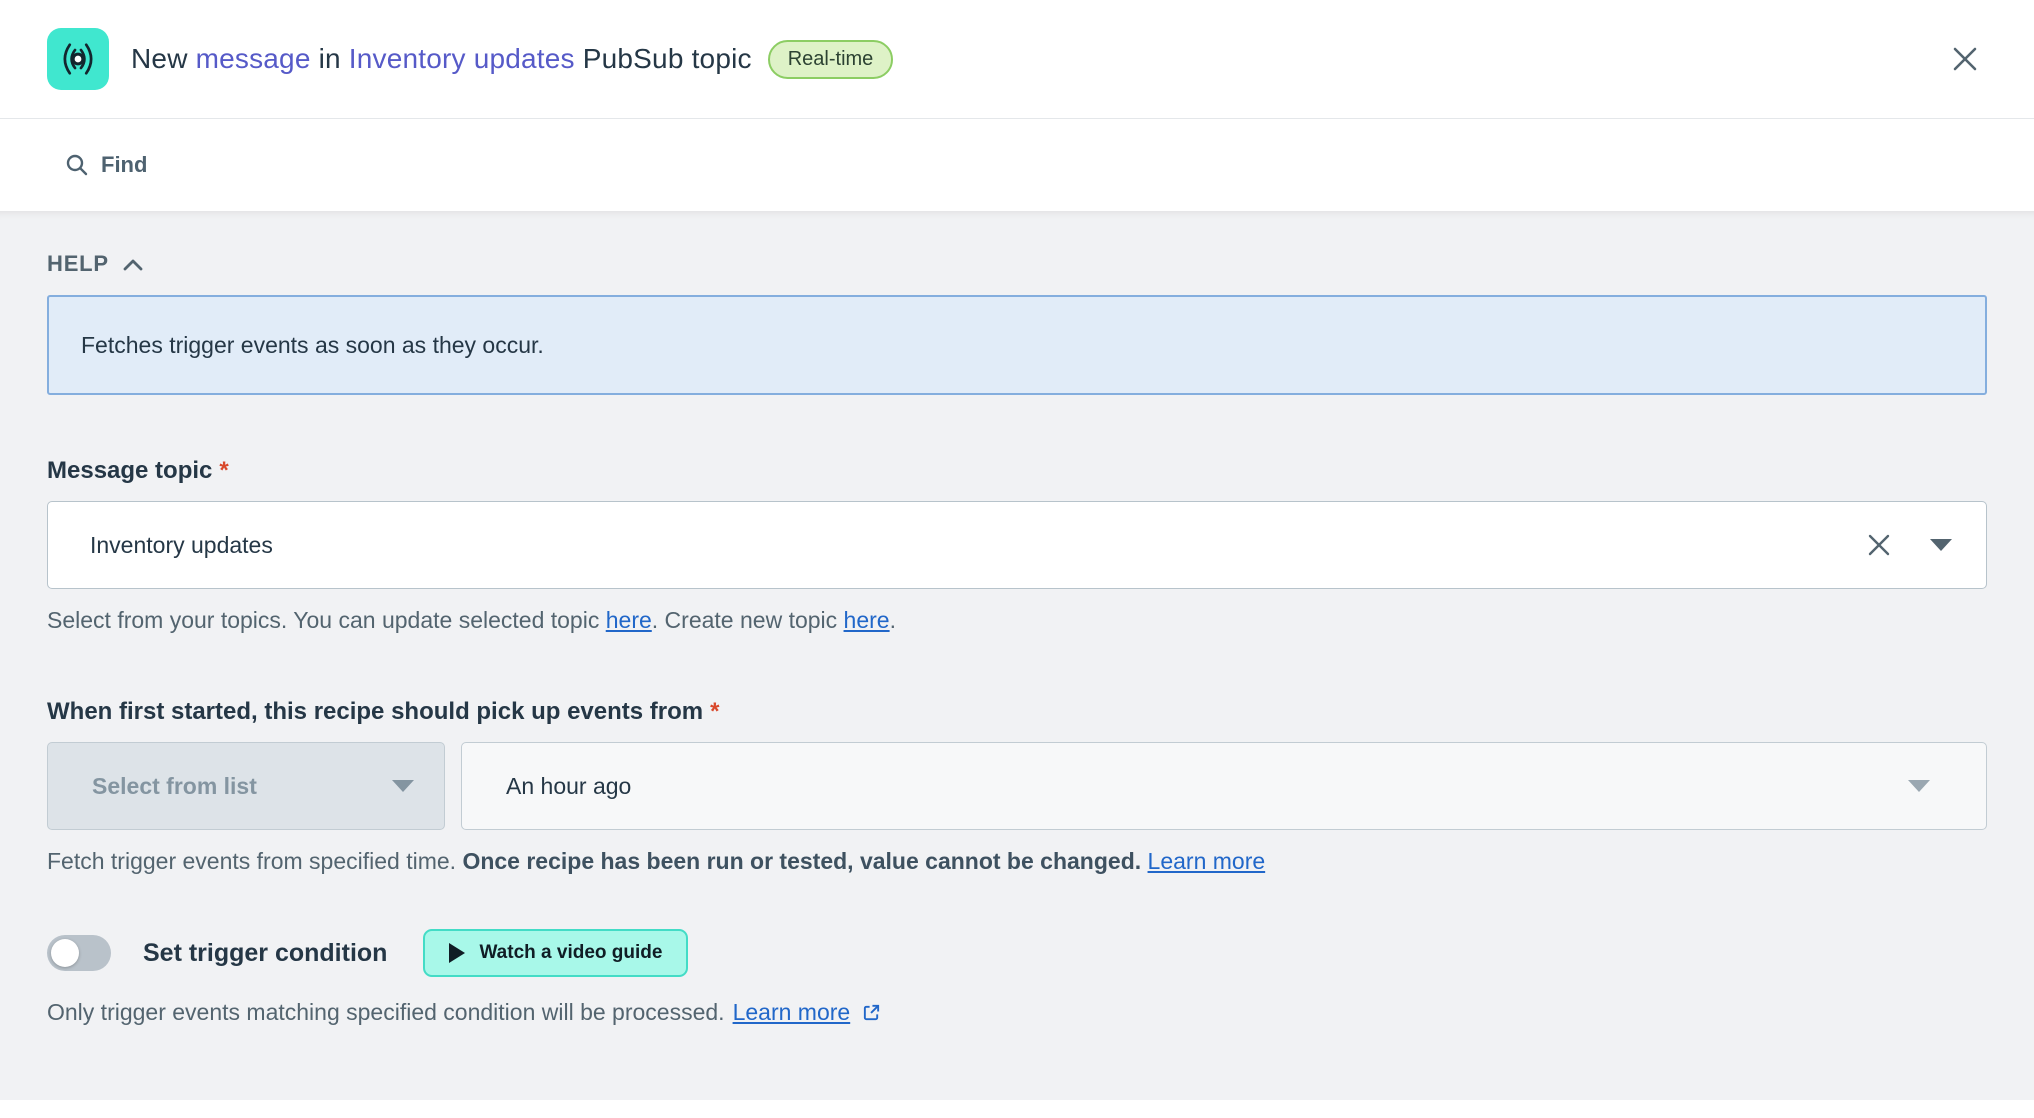 The image size is (2034, 1118). I want to click on clear-selection-button, so click(1879, 545).